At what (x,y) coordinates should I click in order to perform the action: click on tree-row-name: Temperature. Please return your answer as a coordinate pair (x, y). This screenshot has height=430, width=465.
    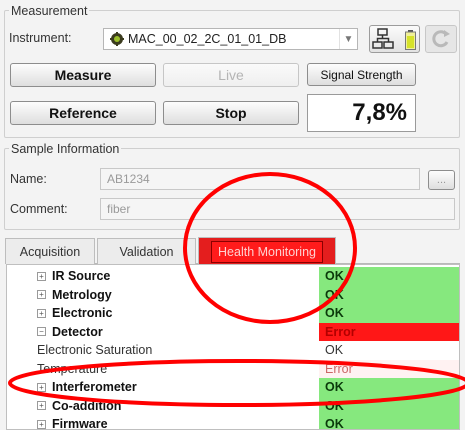
    Looking at the image, I should click on (162, 369).